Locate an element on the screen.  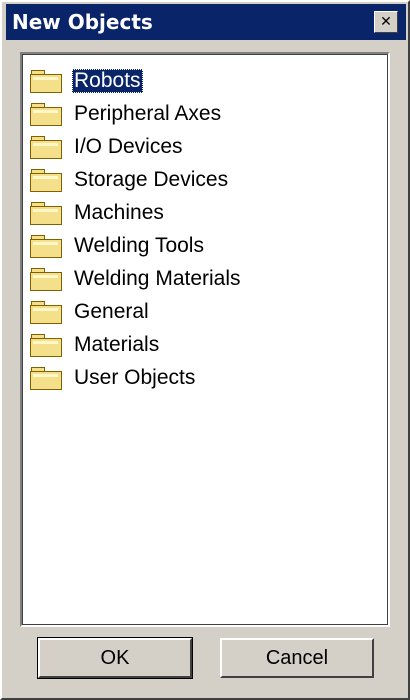
close-icon: ✕ is located at coordinates (386, 22).